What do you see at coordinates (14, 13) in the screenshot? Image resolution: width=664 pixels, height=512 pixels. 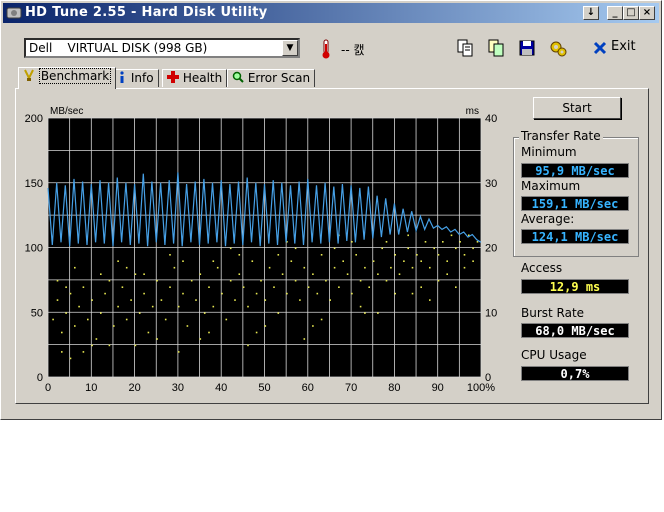 I see `hd-tune-icon` at bounding box center [14, 13].